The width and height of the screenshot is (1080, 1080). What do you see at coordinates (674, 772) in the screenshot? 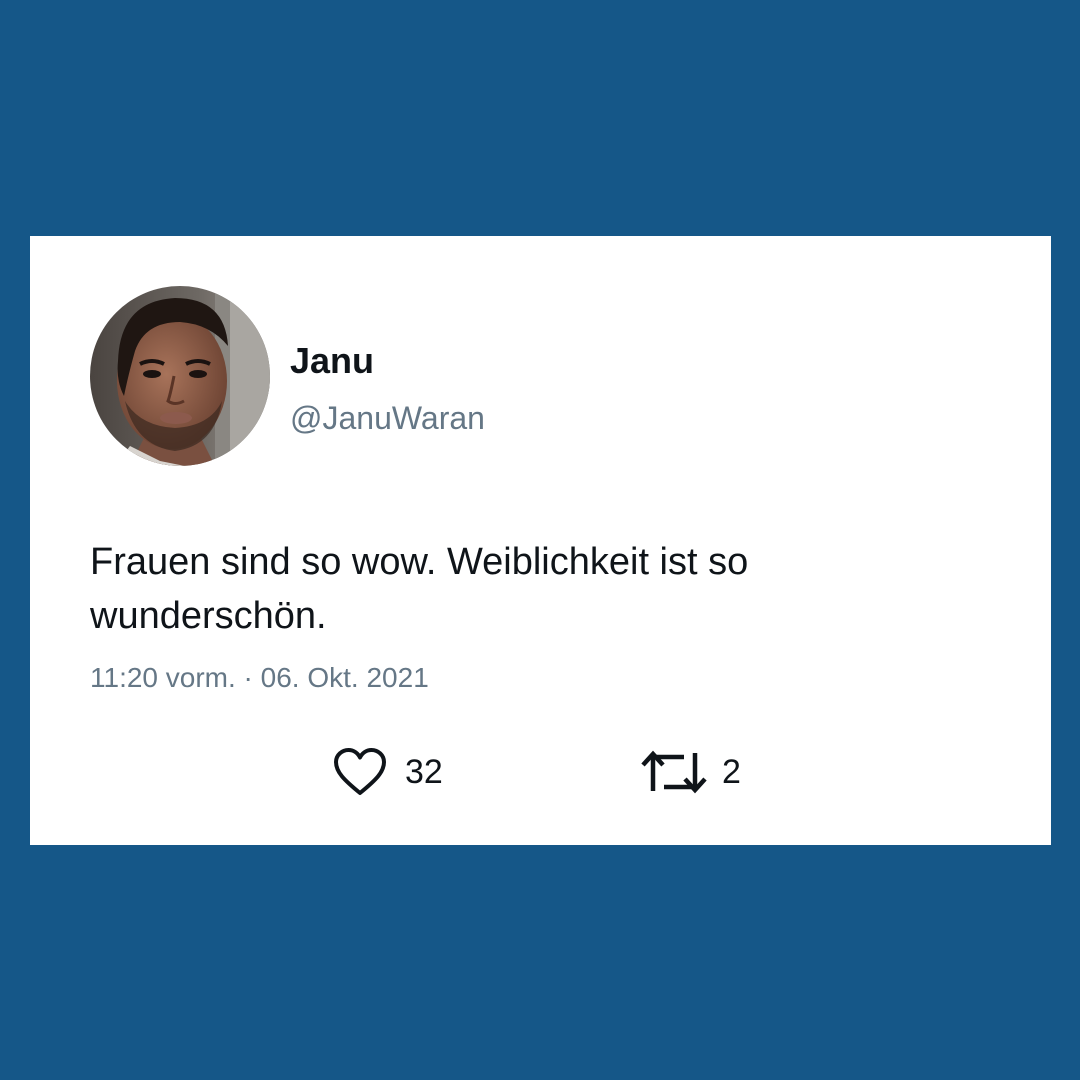
I see `retweet-icon` at bounding box center [674, 772].